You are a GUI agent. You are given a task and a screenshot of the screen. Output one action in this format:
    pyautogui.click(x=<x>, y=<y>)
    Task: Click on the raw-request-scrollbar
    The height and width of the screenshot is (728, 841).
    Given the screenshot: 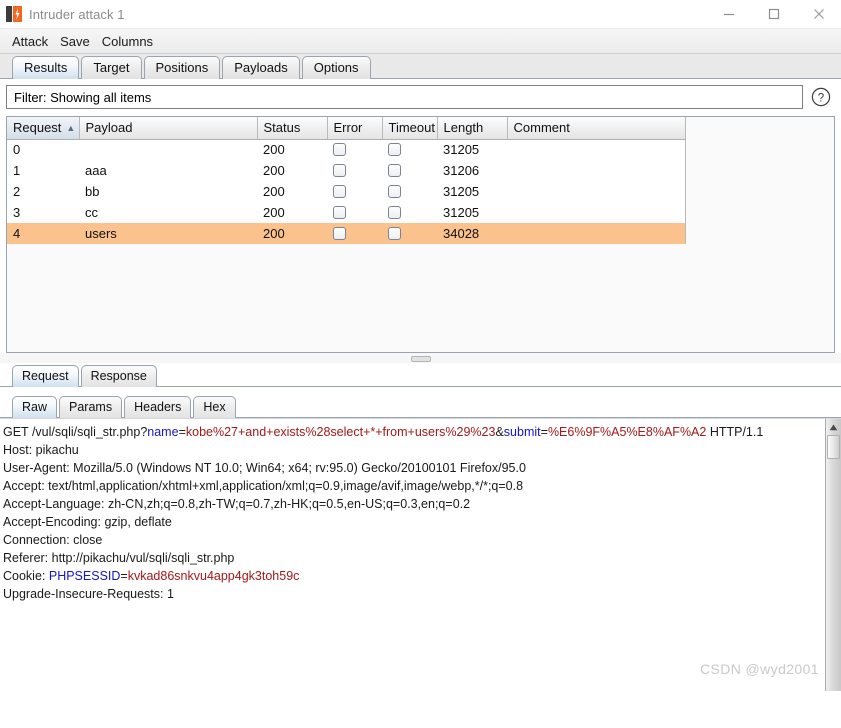 What is the action you would take?
    pyautogui.click(x=833, y=555)
    